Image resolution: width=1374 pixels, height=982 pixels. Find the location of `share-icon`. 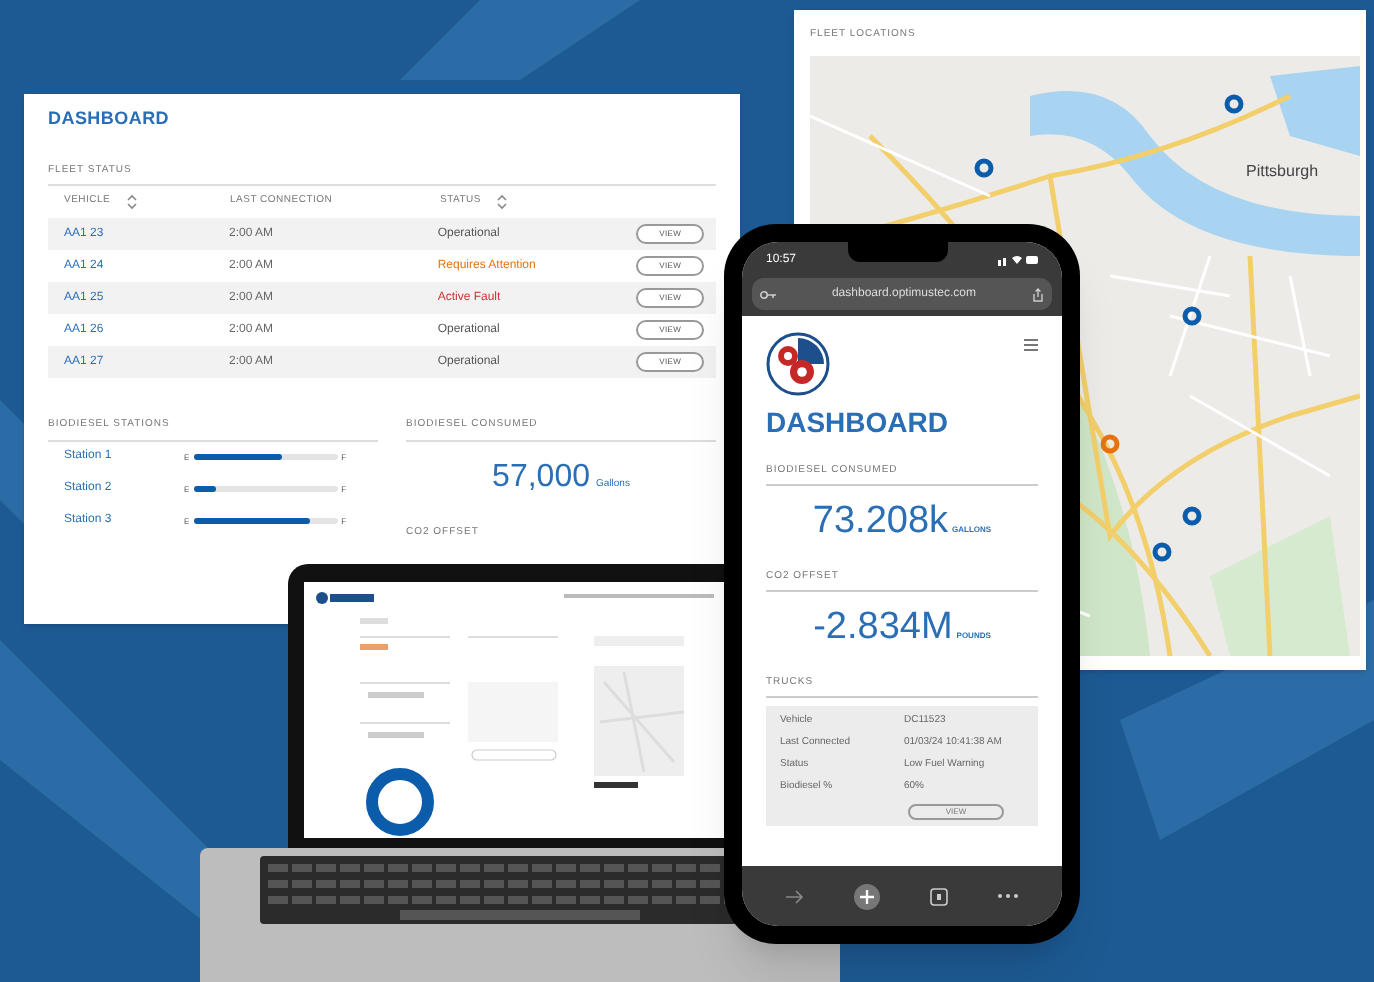

share-icon is located at coordinates (1038, 294).